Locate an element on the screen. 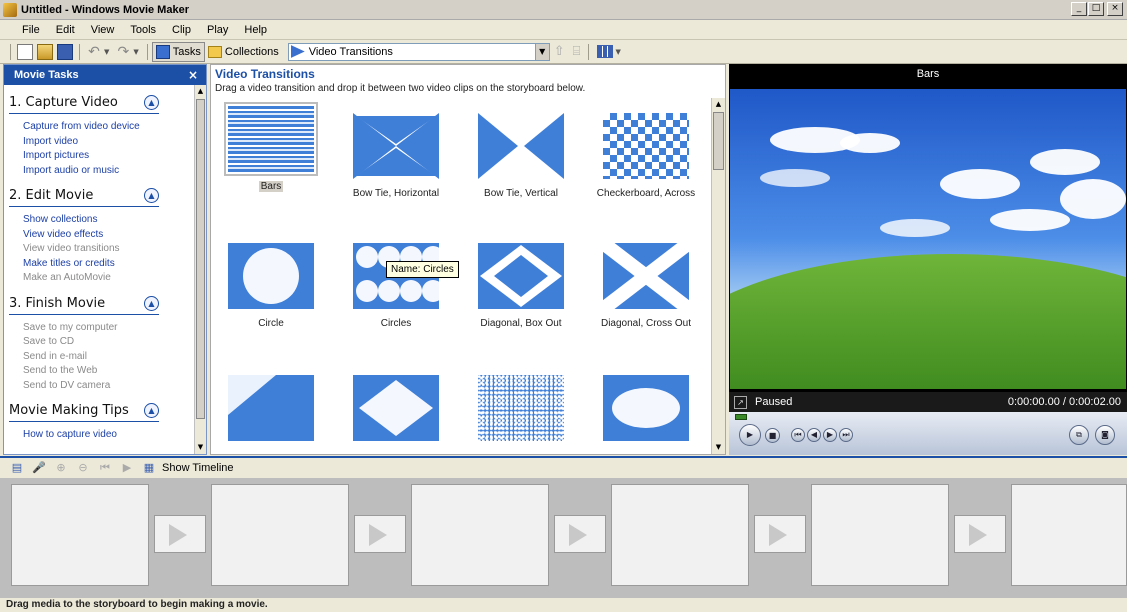 This screenshot has height=612, width=1127. previous-frame-icon: ⏮ is located at coordinates (798, 435).